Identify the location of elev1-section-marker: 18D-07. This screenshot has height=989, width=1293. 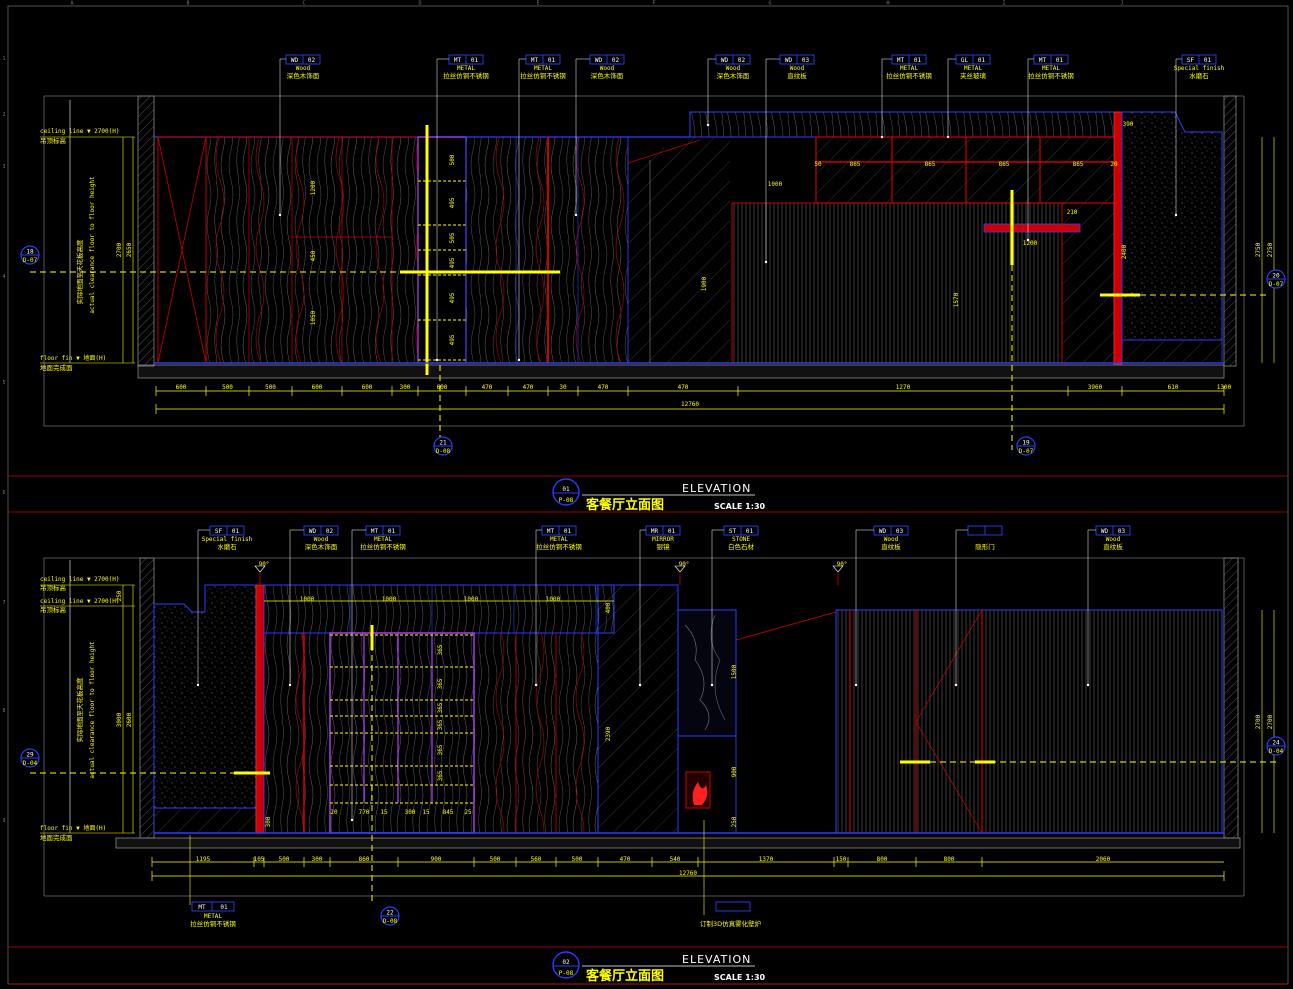
(30, 255).